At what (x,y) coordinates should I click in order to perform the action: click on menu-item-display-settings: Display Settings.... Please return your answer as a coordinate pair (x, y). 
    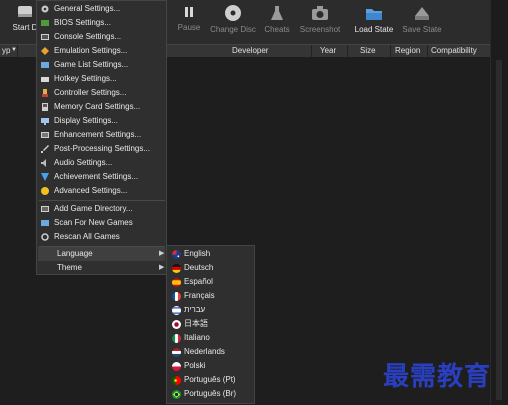
    Looking at the image, I should click on (101, 121).